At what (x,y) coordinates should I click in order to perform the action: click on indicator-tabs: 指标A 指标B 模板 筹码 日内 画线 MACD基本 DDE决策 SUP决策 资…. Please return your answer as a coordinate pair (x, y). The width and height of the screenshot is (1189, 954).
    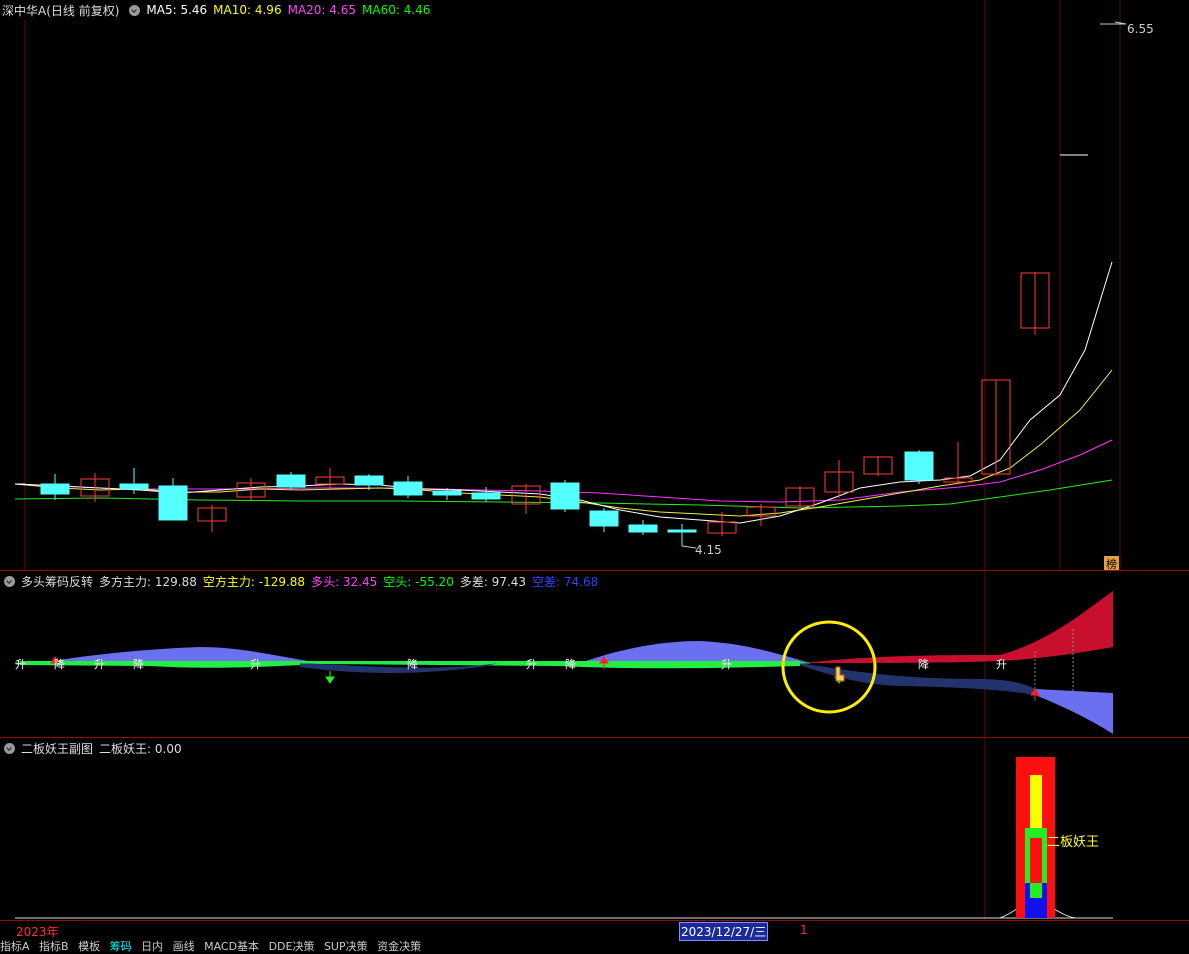
    Looking at the image, I should click on (213, 945).